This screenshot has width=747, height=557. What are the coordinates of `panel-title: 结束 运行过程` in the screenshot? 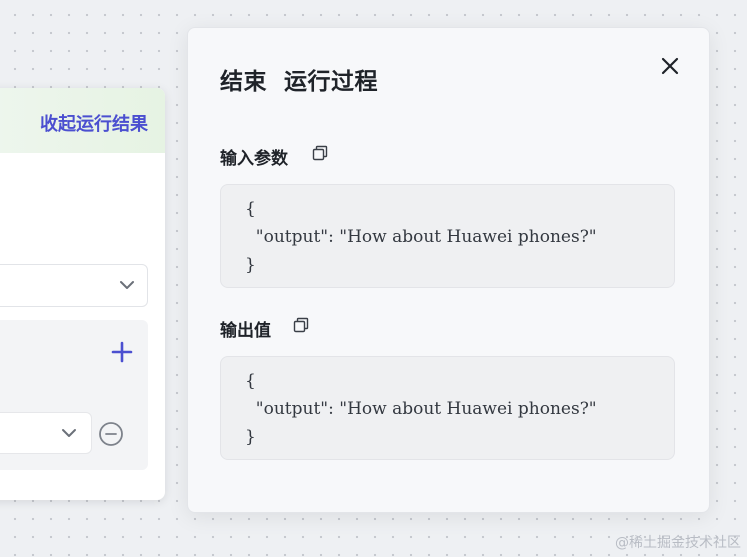 It's located at (299, 82).